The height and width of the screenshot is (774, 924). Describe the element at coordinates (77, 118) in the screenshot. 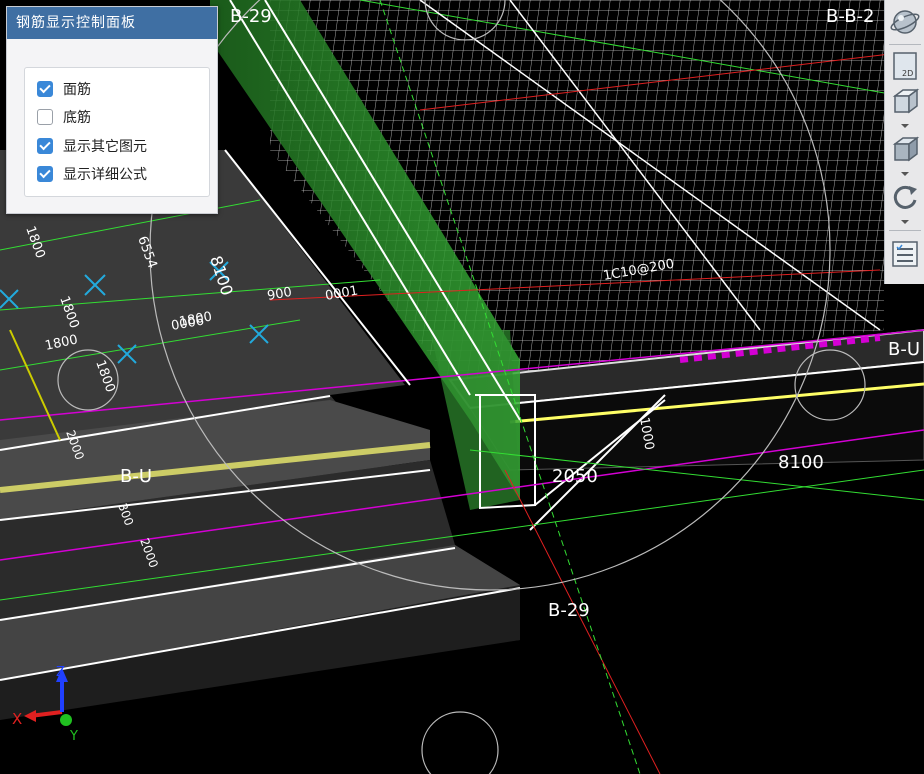

I see `option-label-bottom-rebar: 底筋` at that location.